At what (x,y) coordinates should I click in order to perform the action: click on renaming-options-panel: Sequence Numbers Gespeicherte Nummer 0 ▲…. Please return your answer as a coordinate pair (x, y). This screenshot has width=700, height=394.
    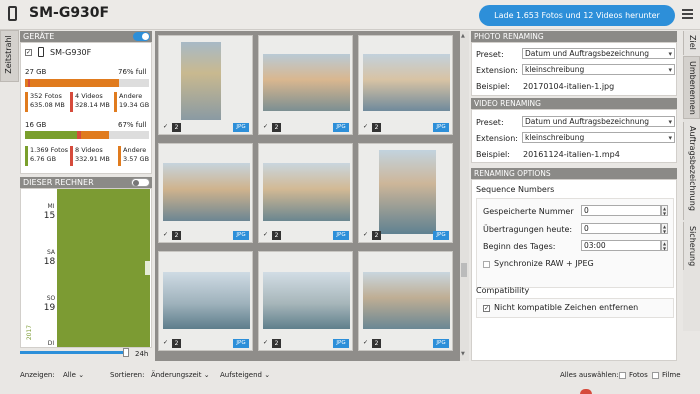
    Looking at the image, I should click on (574, 270).